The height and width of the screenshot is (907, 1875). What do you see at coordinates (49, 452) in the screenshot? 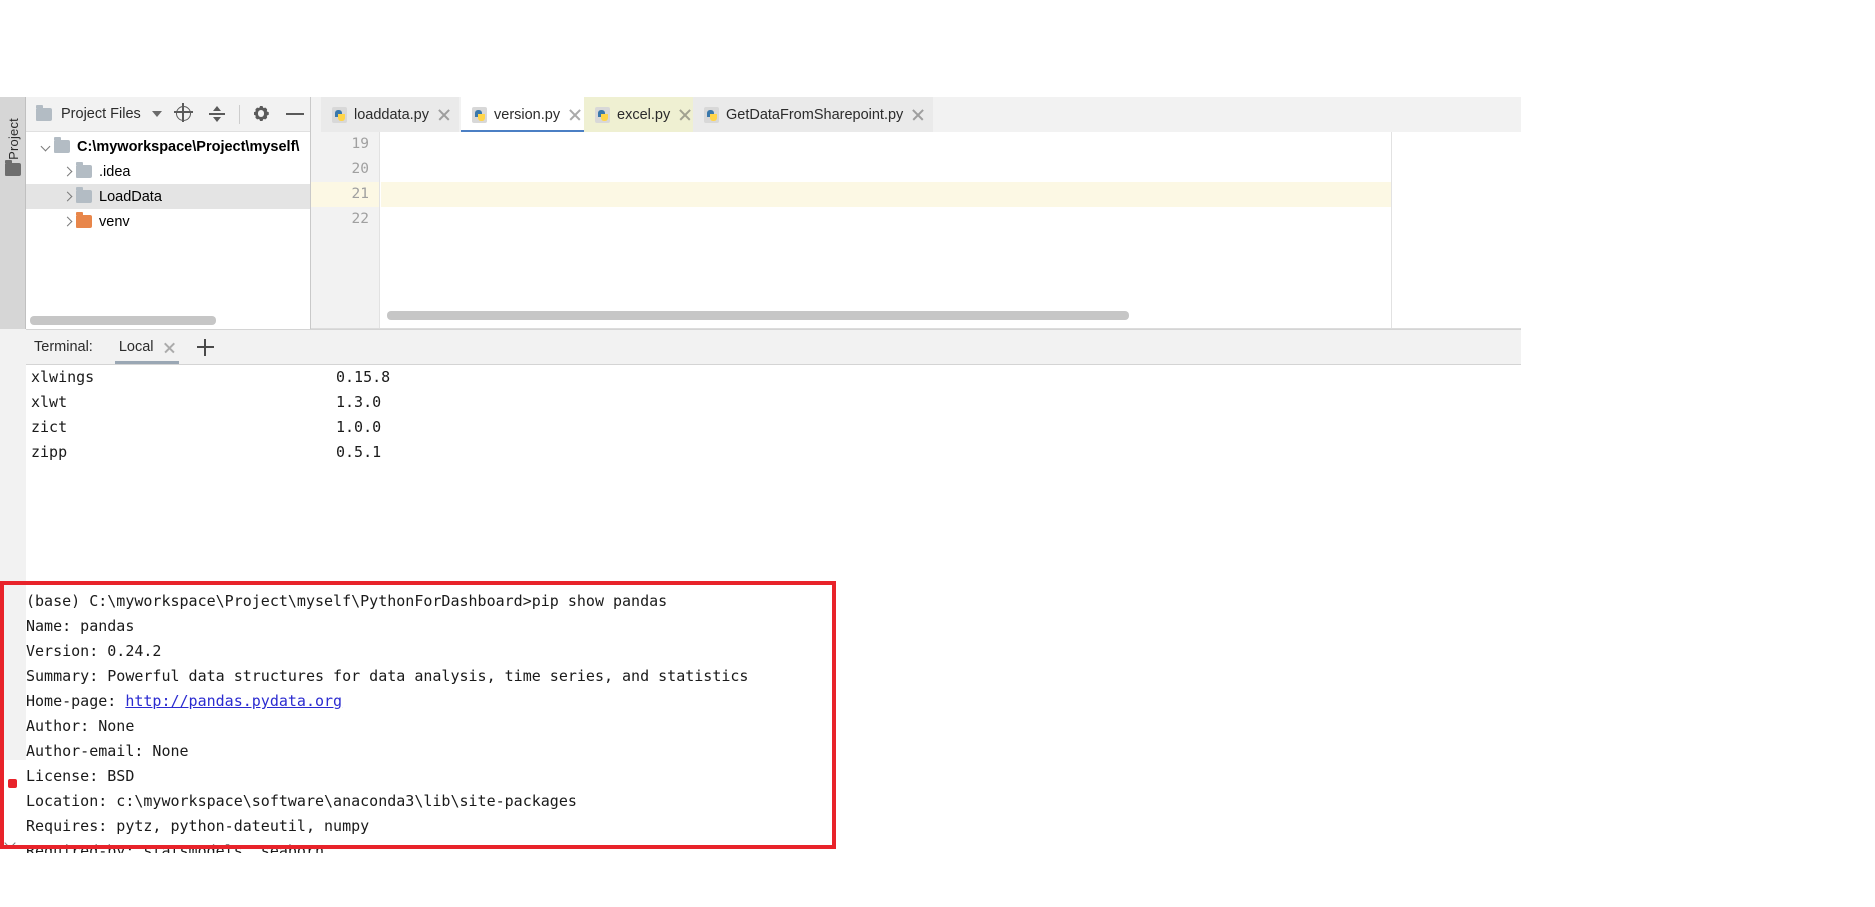
I see `package-name: zipp` at bounding box center [49, 452].